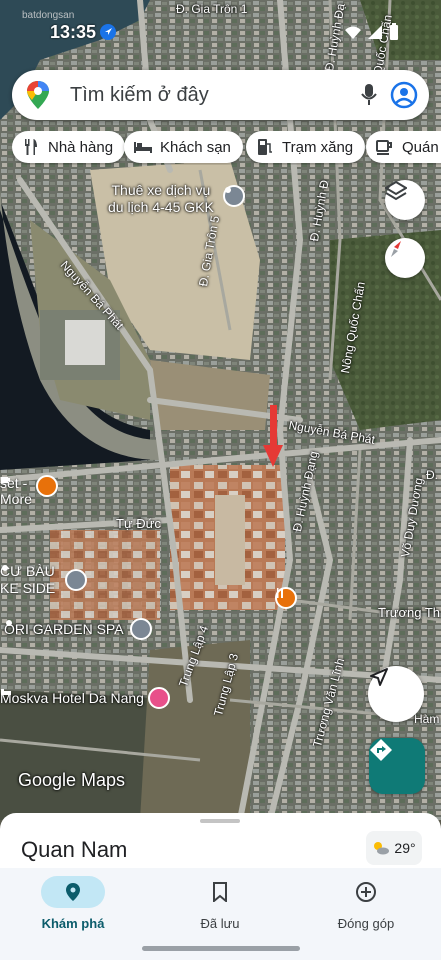 The image size is (441, 960). I want to click on nav-contribute: Đóng góp, so click(366, 903).